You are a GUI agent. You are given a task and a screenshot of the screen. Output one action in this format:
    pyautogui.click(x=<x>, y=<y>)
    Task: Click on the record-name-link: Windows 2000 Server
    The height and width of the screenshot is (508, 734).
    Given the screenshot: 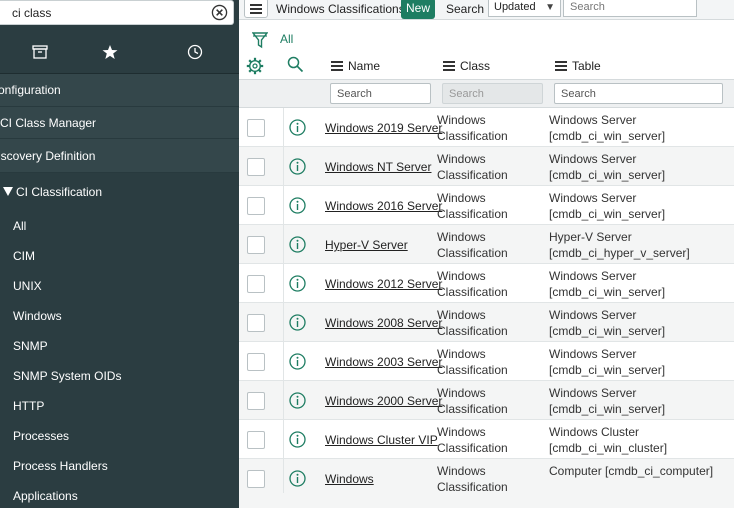 What is the action you would take?
    pyautogui.click(x=383, y=401)
    